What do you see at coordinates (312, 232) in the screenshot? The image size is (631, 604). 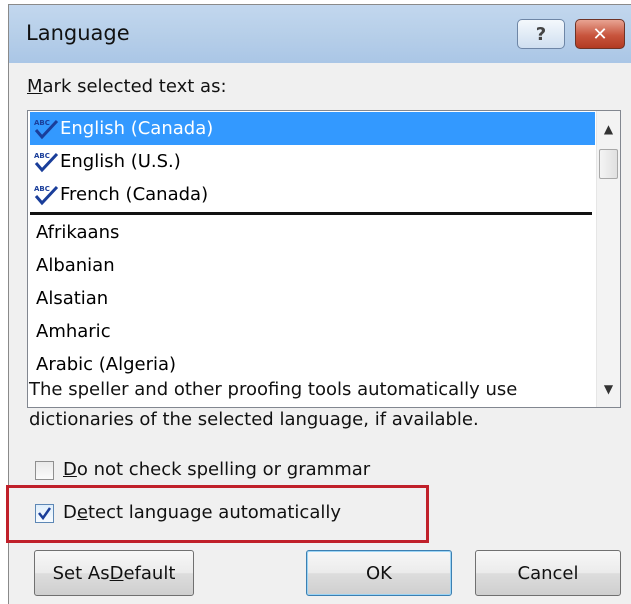 I see `list-item-afrikaans: Afrikaans` at bounding box center [312, 232].